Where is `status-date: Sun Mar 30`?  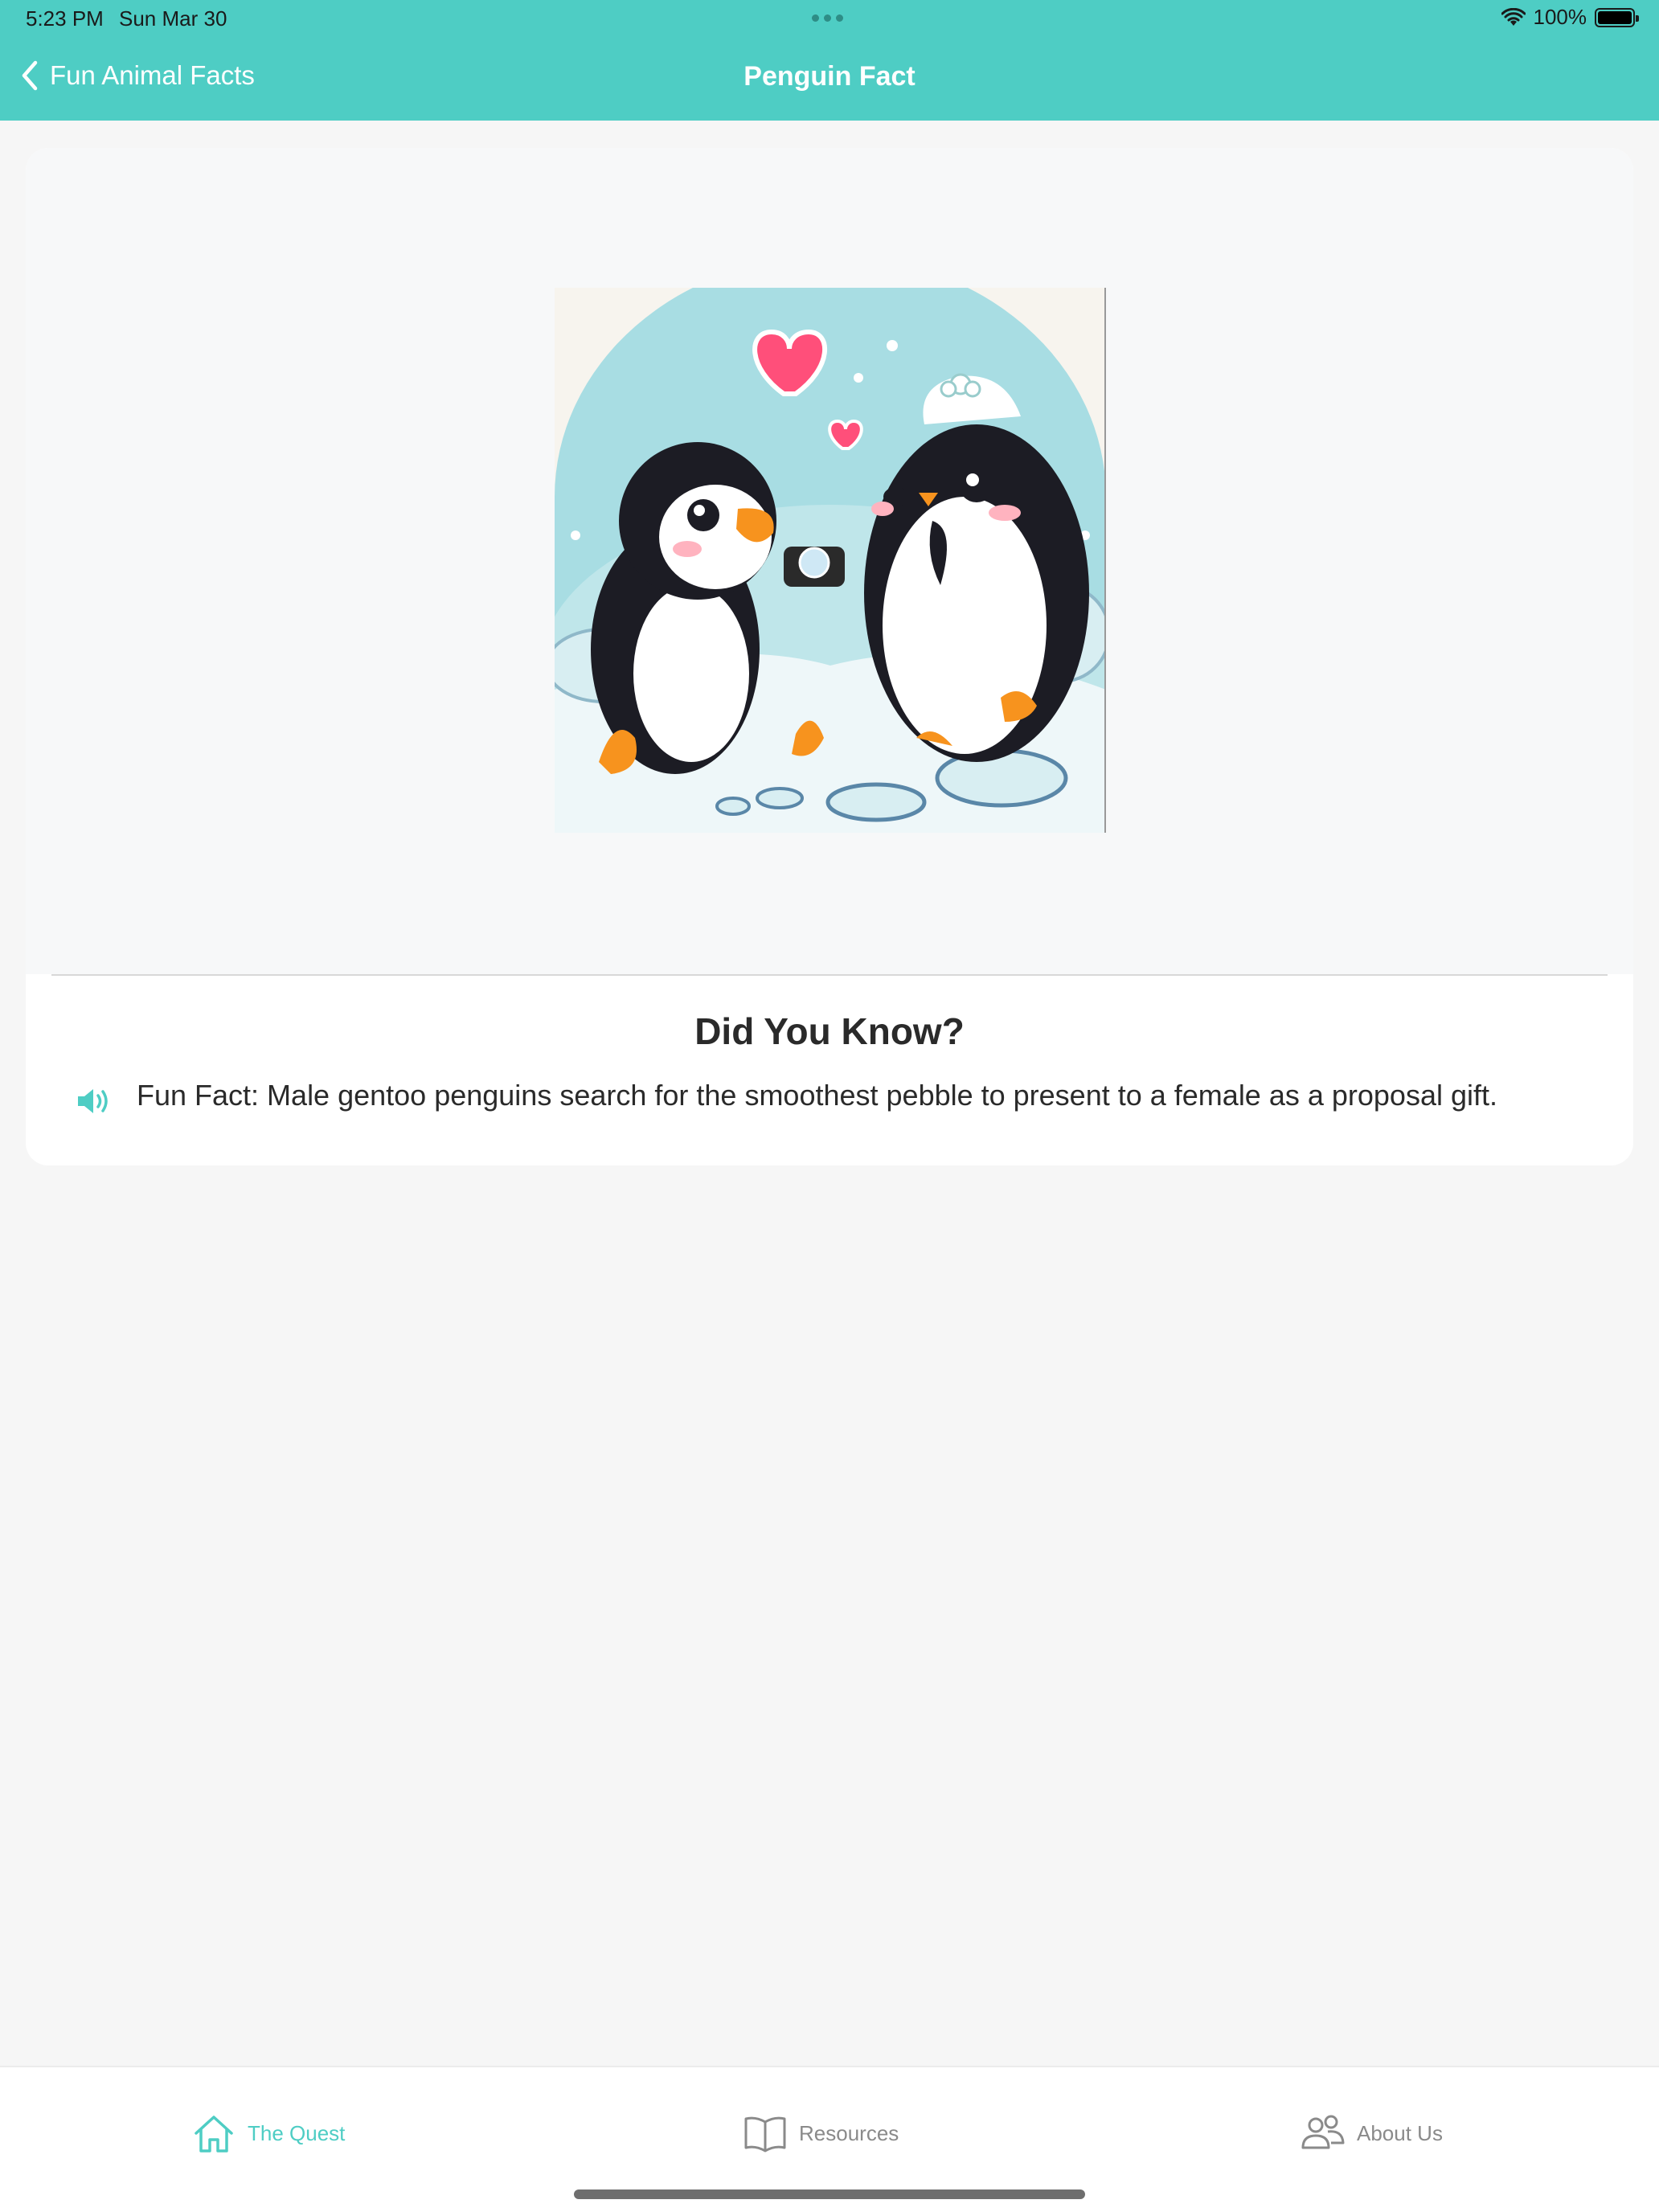
status-date: Sun Mar 30 is located at coordinates (173, 18).